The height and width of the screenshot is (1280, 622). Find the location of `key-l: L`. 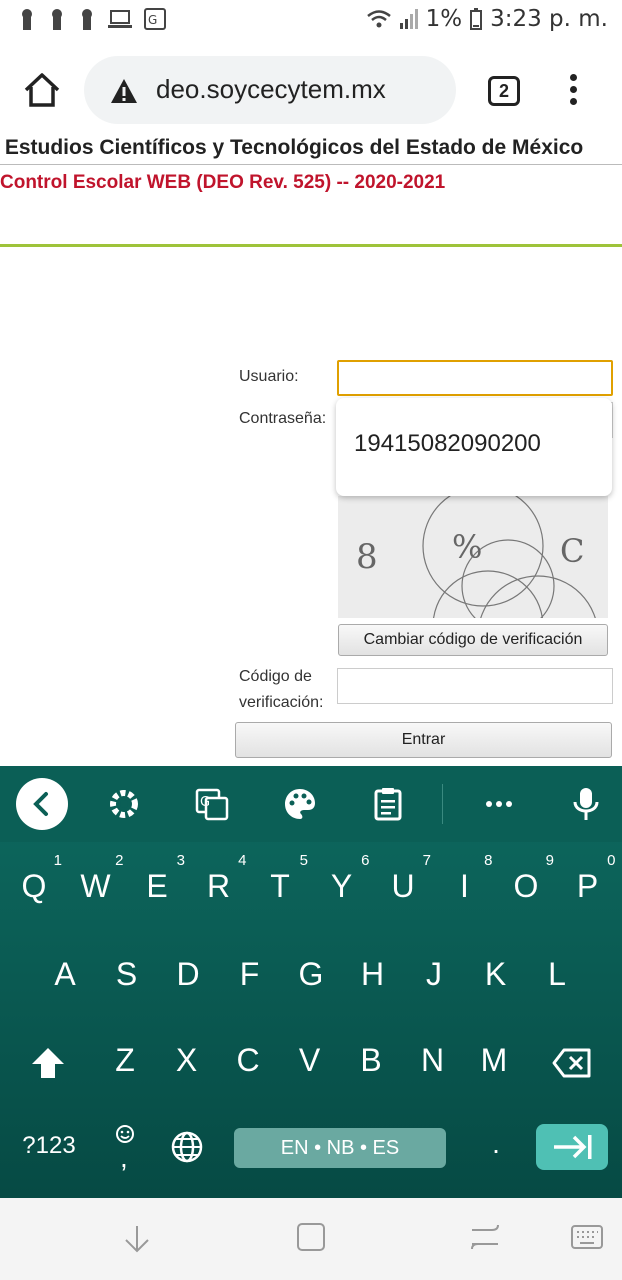

key-l: L is located at coordinates (557, 974).